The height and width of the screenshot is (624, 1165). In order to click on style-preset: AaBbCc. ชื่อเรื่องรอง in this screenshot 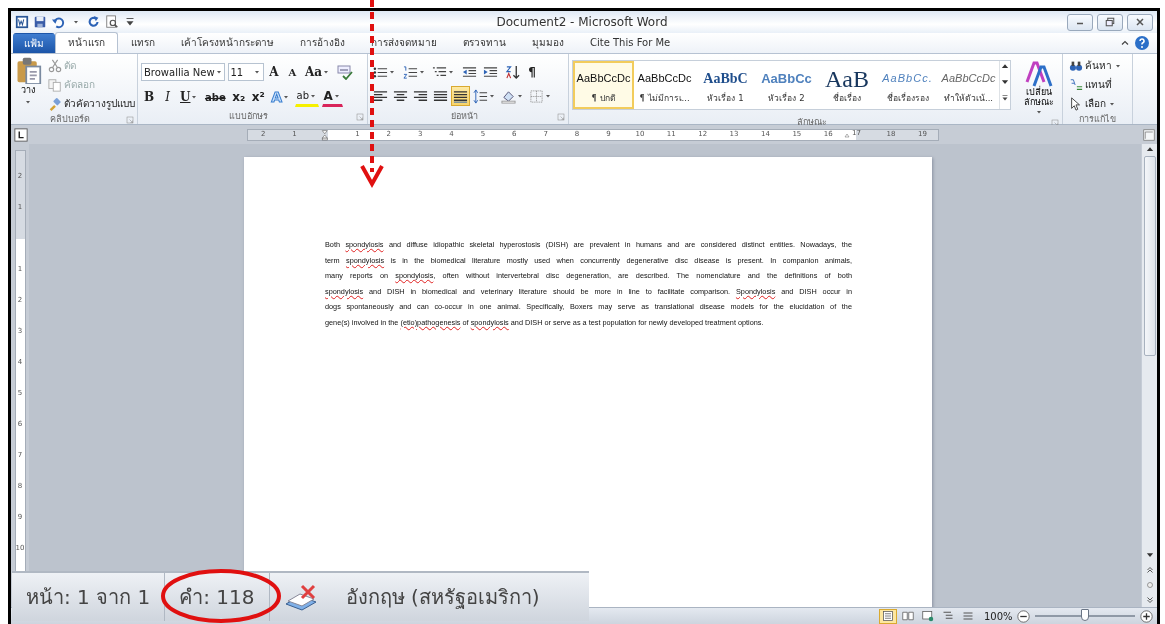, I will do `click(907, 85)`.